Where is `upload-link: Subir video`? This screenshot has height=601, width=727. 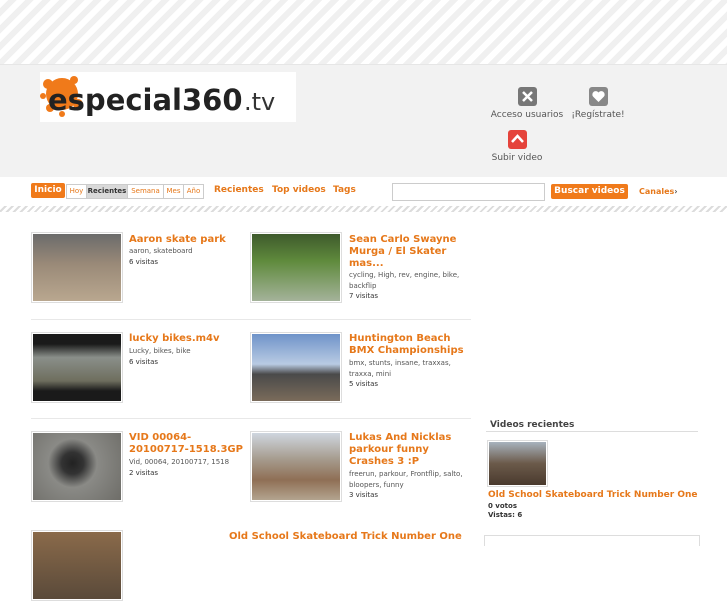 upload-link: Subir video is located at coordinates (517, 146).